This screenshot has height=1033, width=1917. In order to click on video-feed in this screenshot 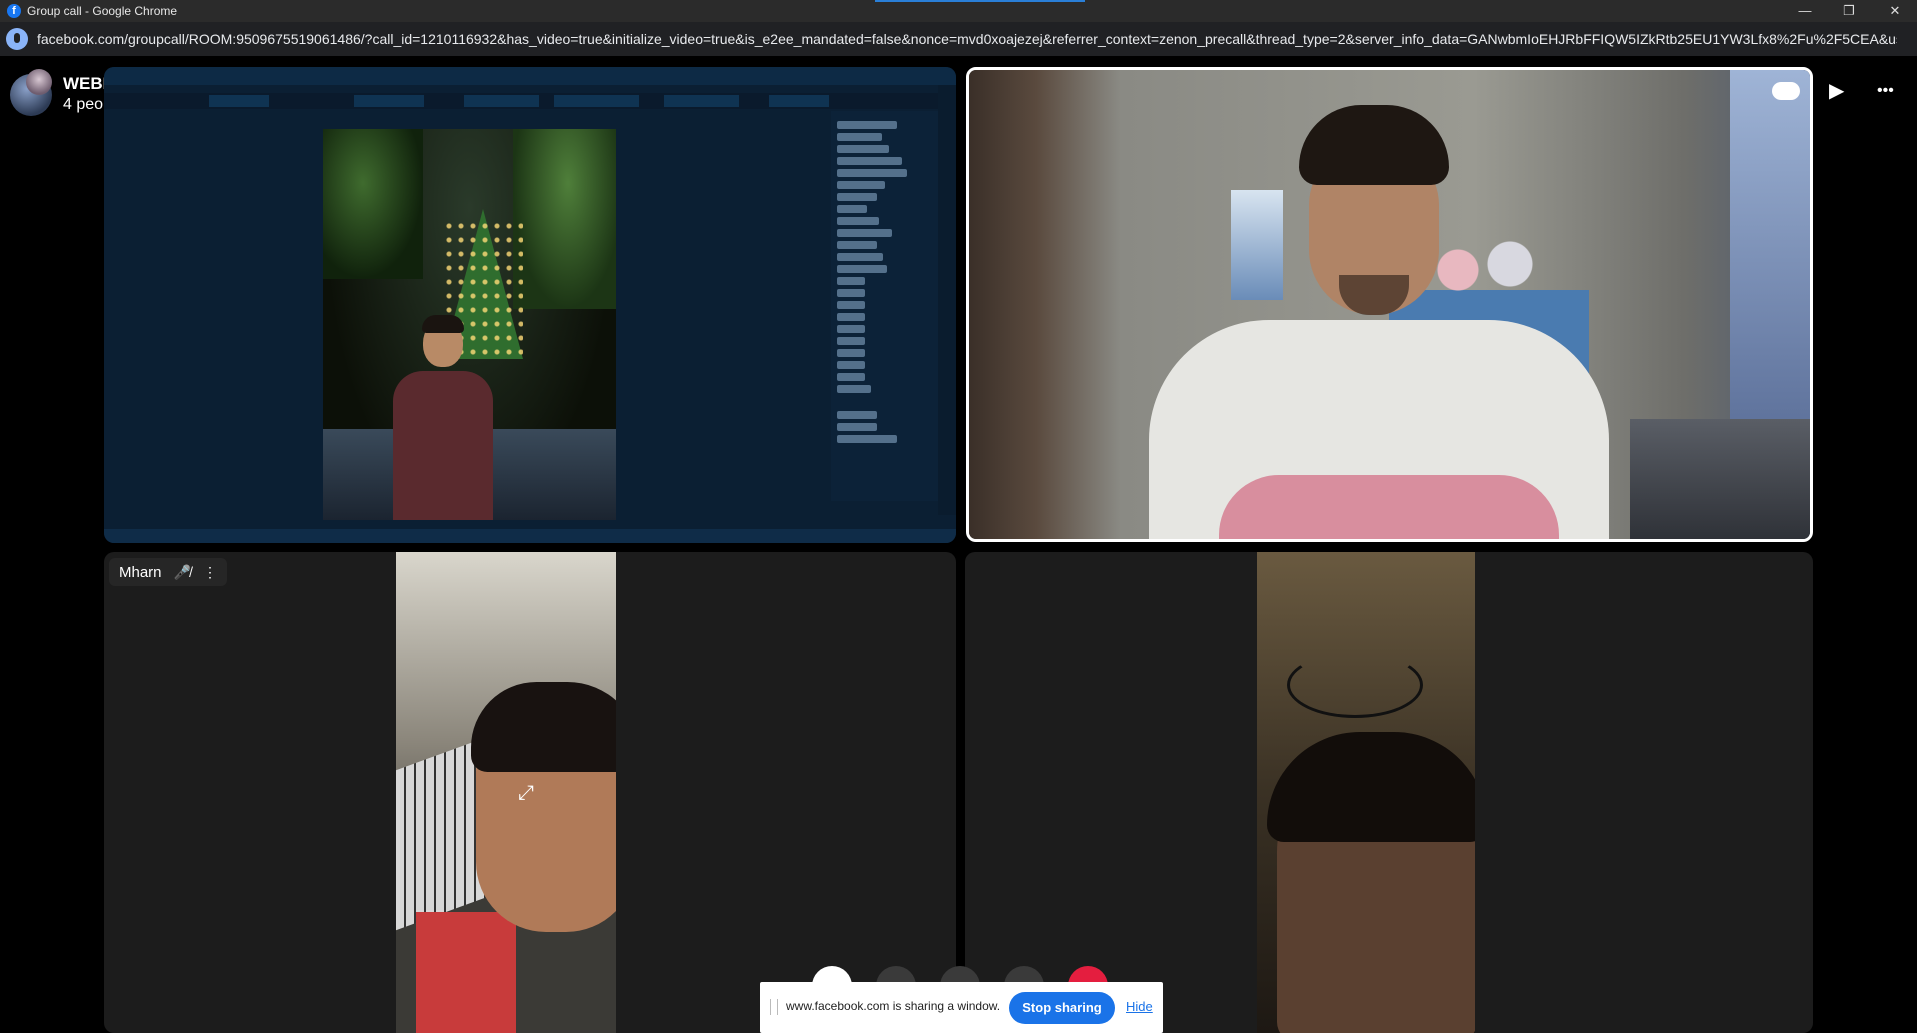, I will do `click(1366, 792)`.